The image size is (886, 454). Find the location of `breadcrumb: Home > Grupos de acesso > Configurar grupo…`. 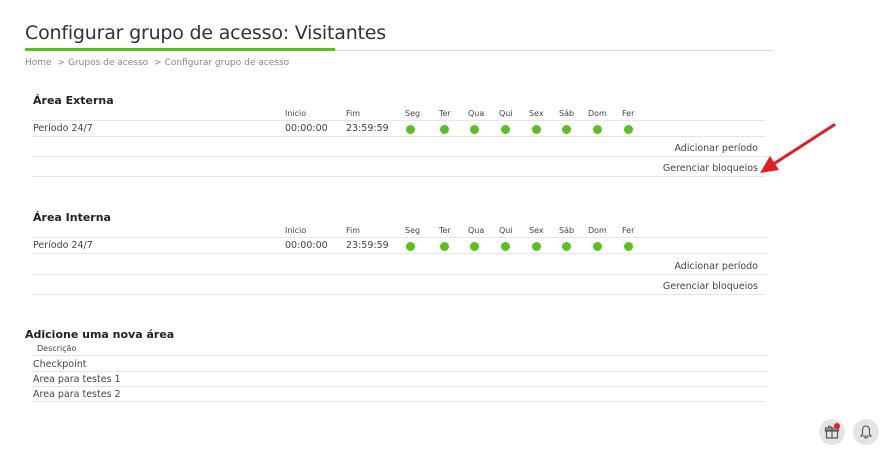

breadcrumb: Home > Grupos de acesso > Configurar grupo… is located at coordinates (157, 63).